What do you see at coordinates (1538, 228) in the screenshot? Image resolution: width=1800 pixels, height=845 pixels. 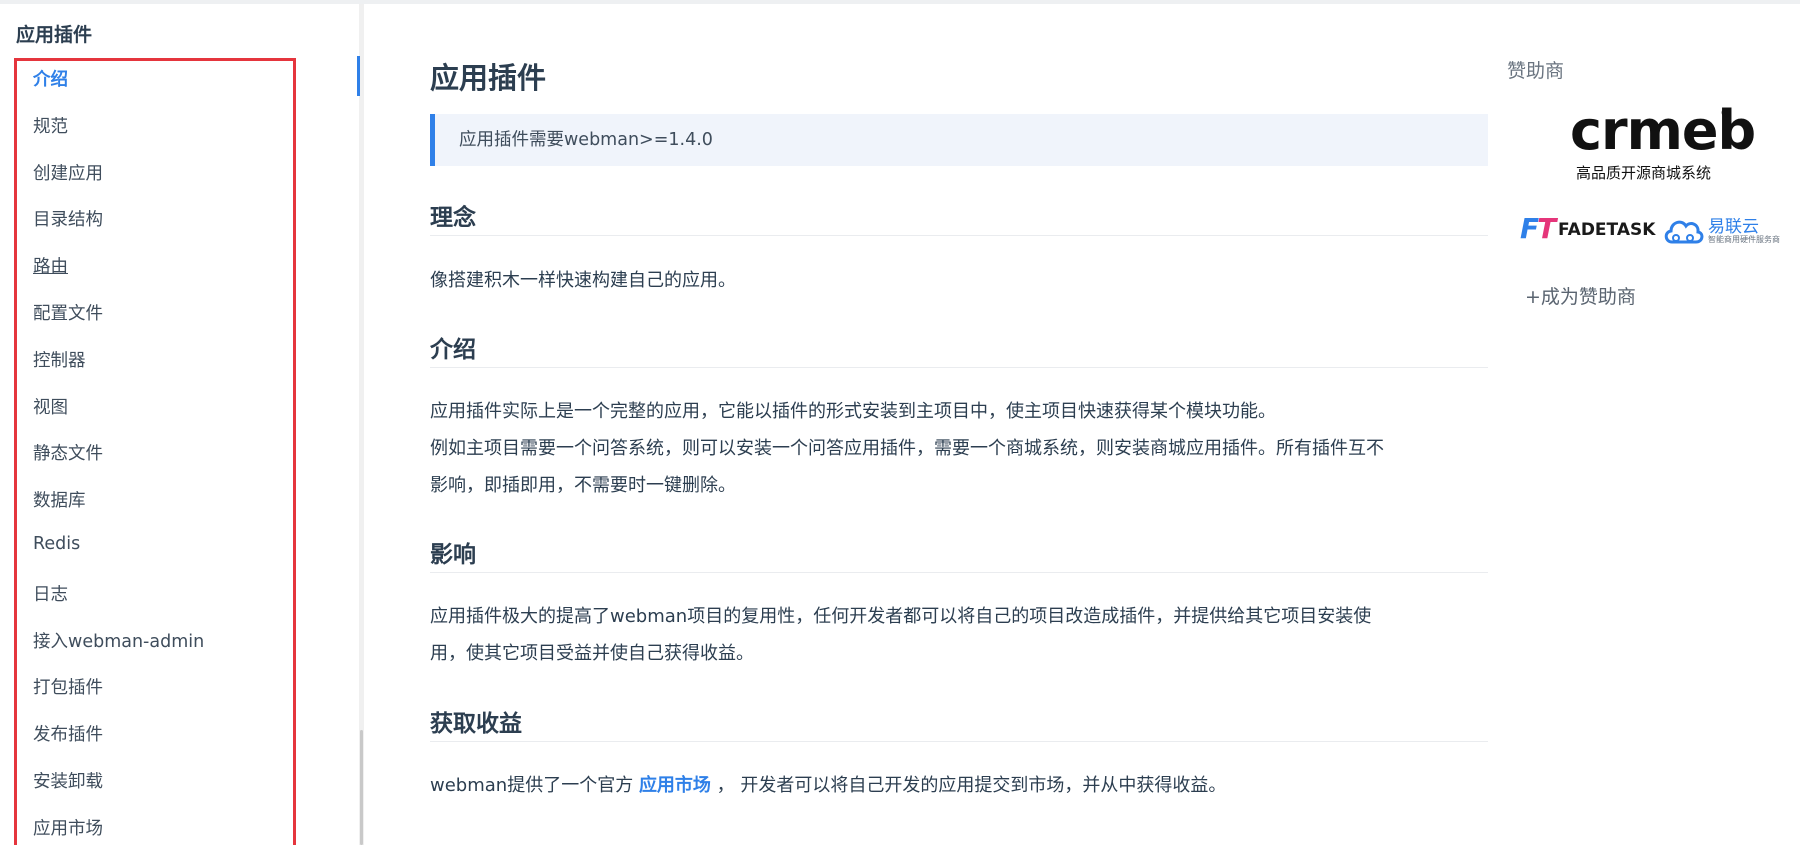 I see `fadetask-mark-icon: FT` at bounding box center [1538, 228].